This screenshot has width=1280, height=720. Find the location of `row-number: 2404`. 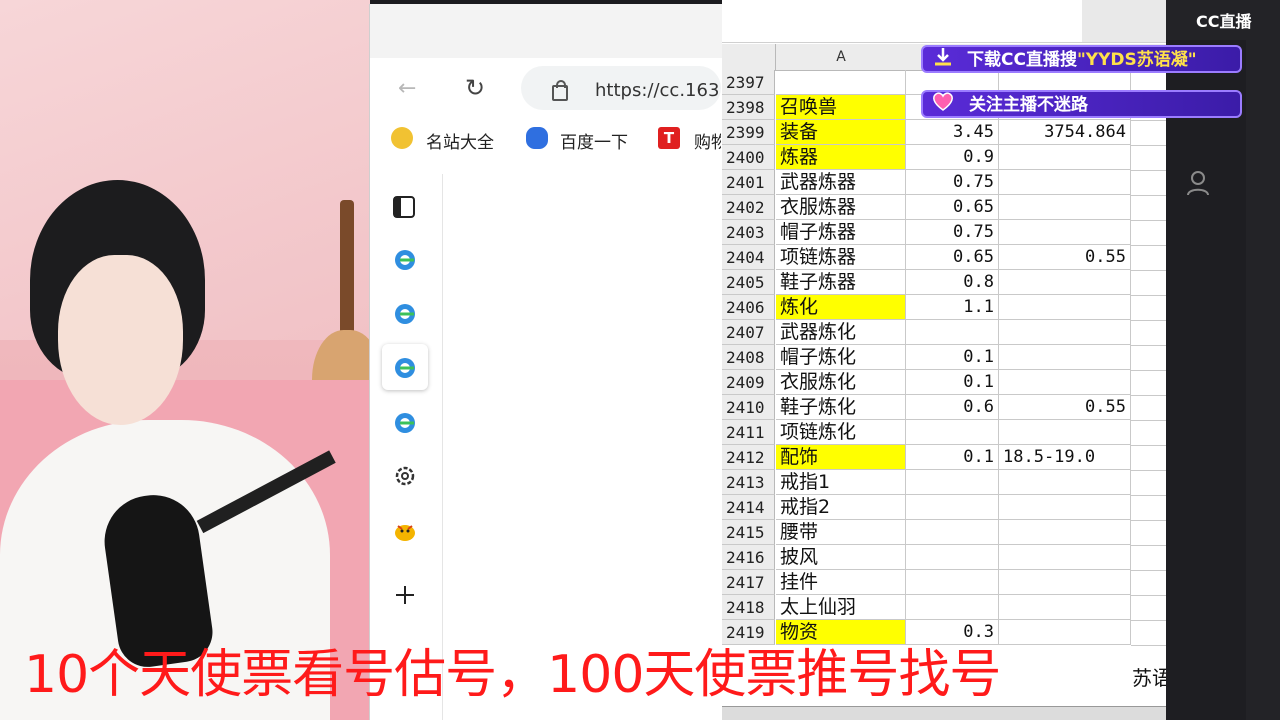

row-number: 2404 is located at coordinates (748, 257).